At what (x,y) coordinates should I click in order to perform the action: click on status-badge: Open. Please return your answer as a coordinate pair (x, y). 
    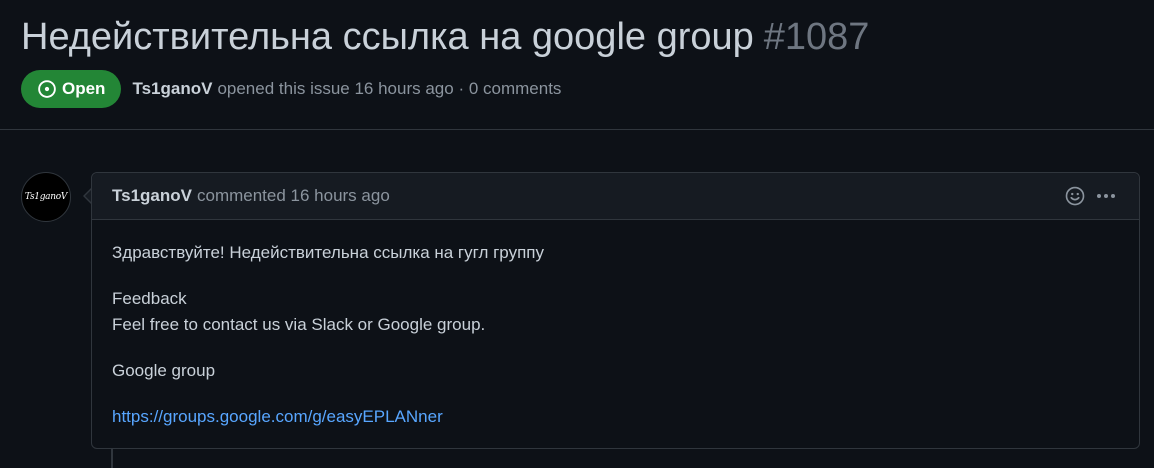
    Looking at the image, I should click on (71, 89).